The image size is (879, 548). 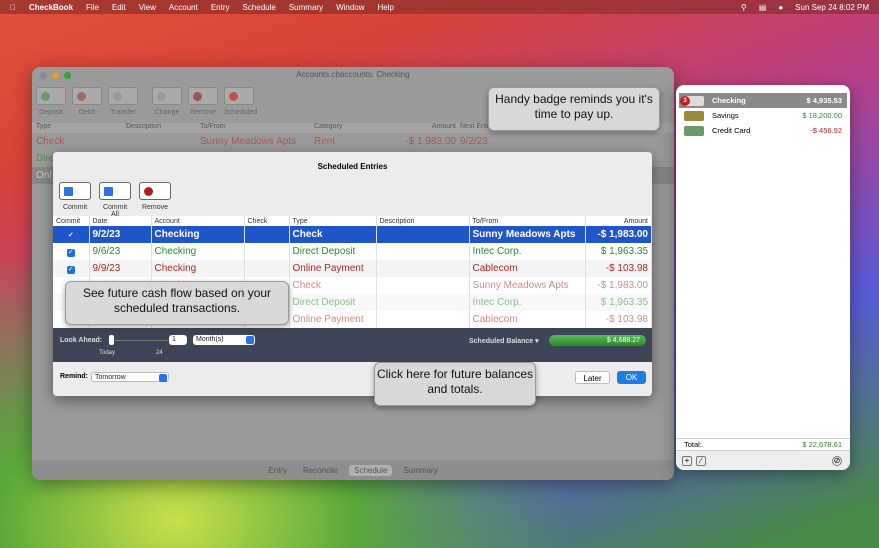 What do you see at coordinates (210, 339) in the screenshot?
I see `value: Month(s)` at bounding box center [210, 339].